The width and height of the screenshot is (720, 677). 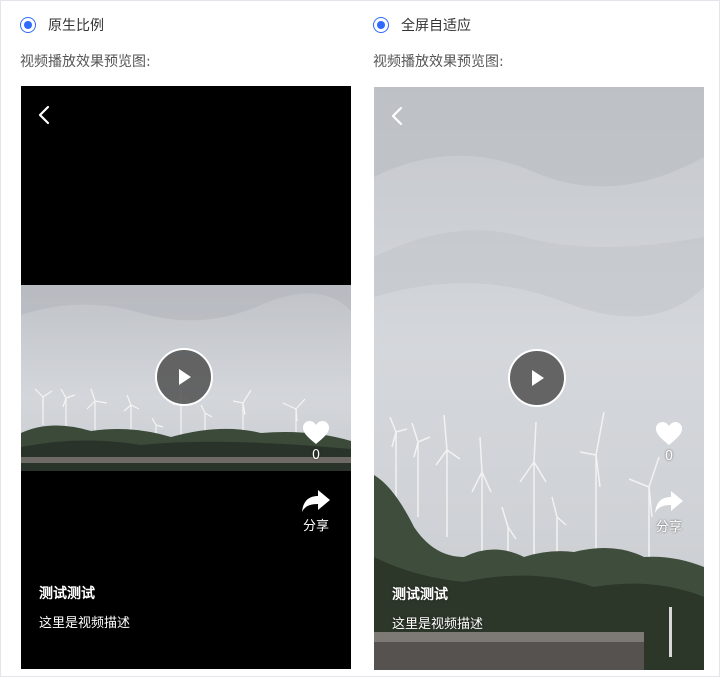 What do you see at coordinates (76, 26) in the screenshot?
I see `radio-label: 原生比例` at bounding box center [76, 26].